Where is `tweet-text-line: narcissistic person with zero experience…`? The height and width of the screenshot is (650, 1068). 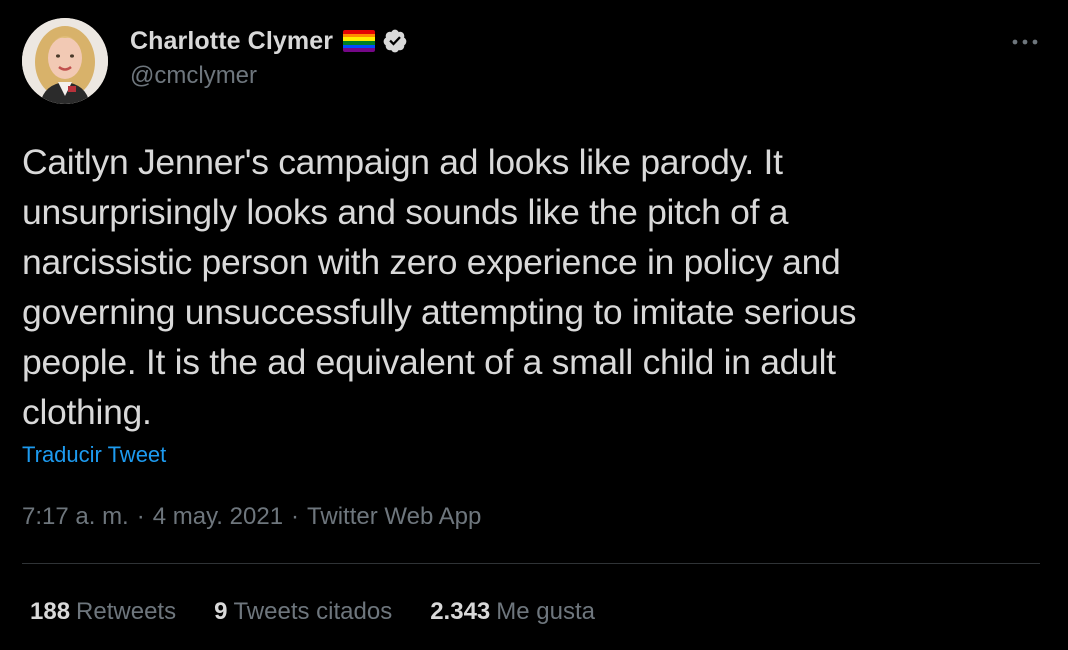
tweet-text-line: narcissistic person with zero experience… is located at coordinates (431, 262).